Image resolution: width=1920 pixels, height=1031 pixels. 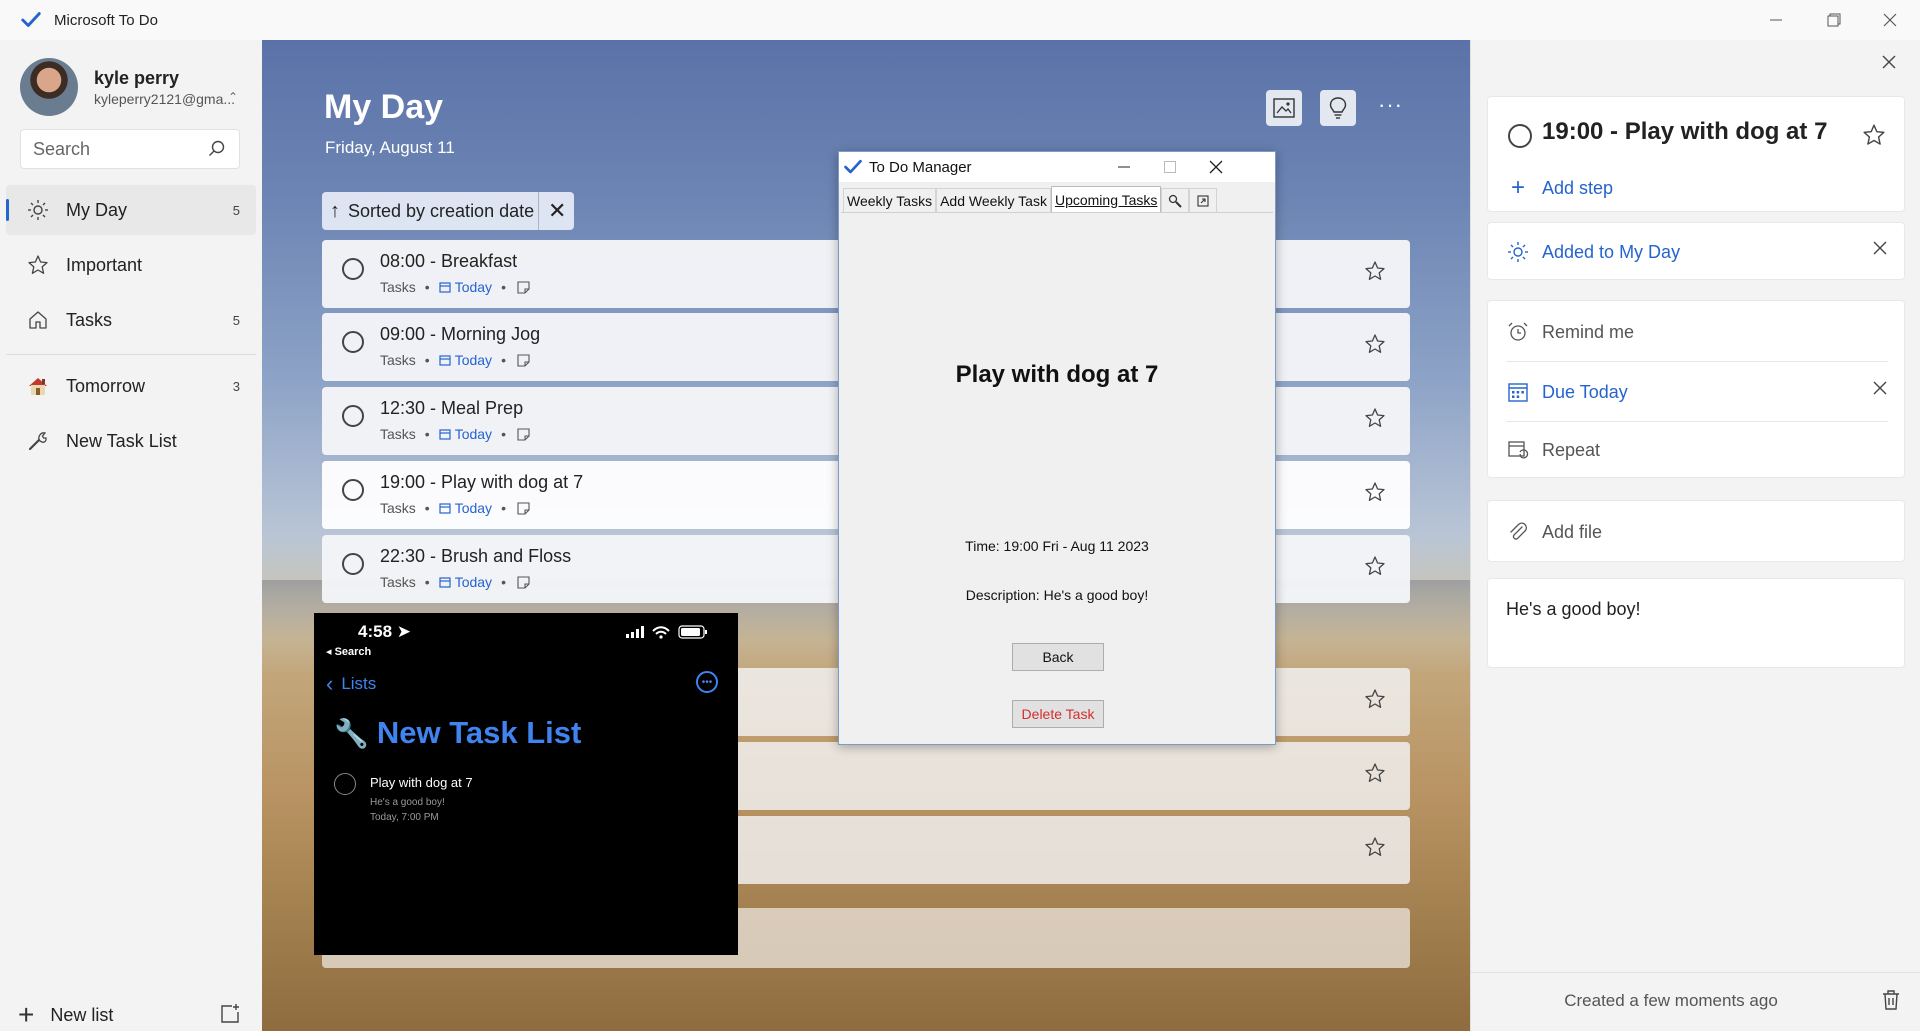 I want to click on close-pane-icon, so click(x=1889, y=62).